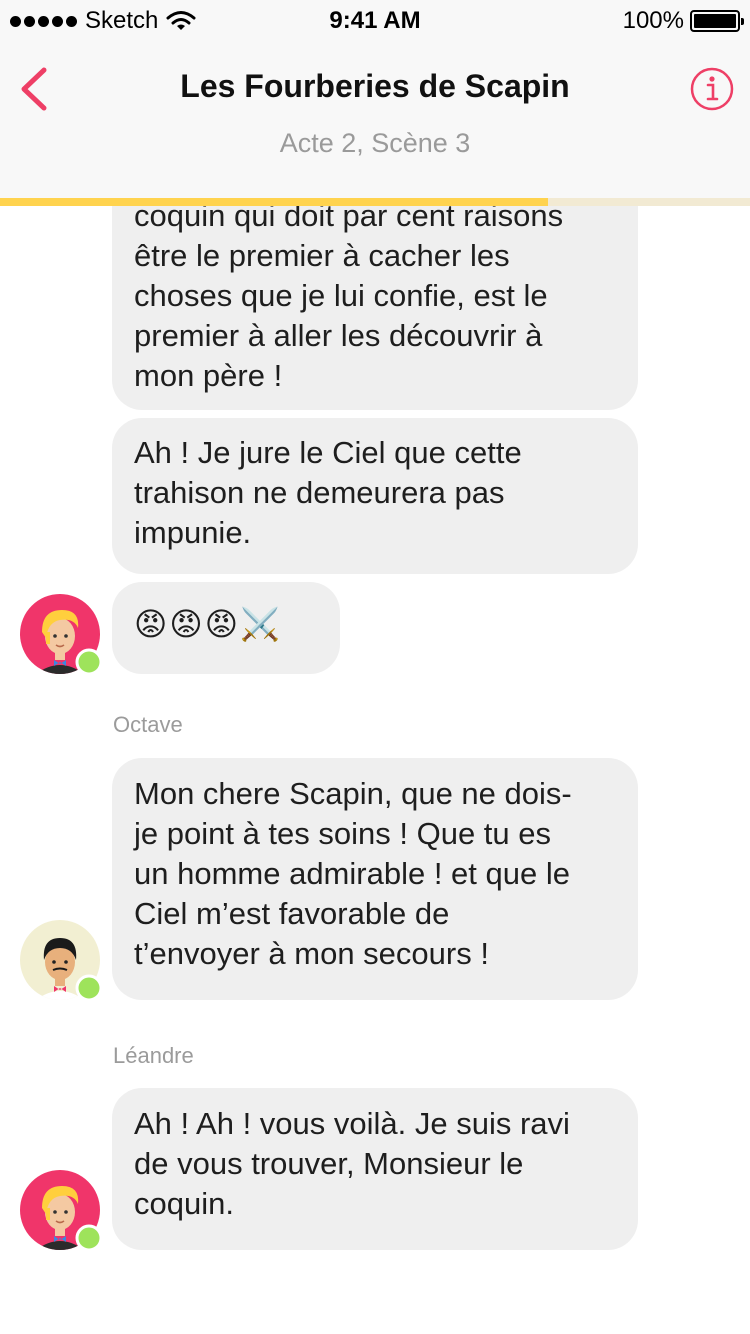 Image resolution: width=750 pixels, height=1334 pixels. Describe the element at coordinates (274, 202) in the screenshot. I see `reading-progress-fill` at that location.